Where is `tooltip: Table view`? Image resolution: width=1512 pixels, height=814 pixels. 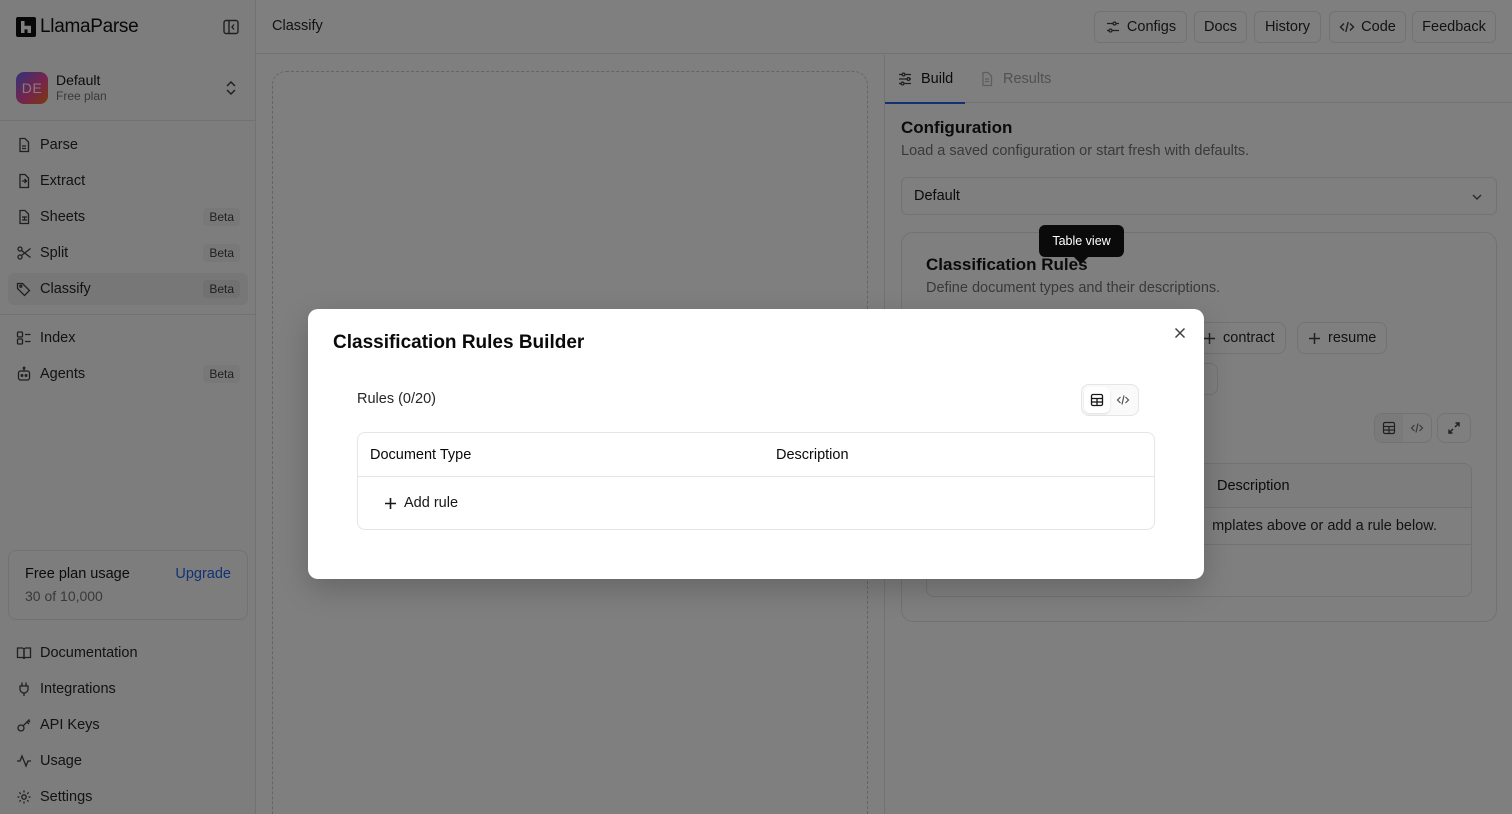
tooltip: Table view is located at coordinates (1081, 241).